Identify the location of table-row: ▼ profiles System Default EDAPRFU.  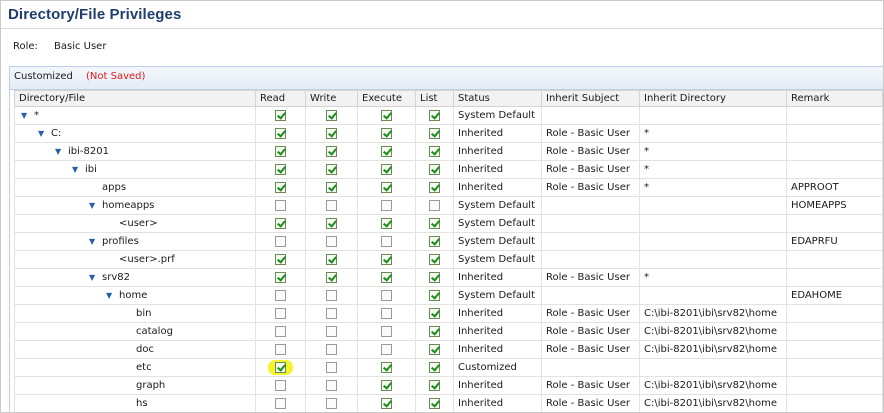
(448, 241).